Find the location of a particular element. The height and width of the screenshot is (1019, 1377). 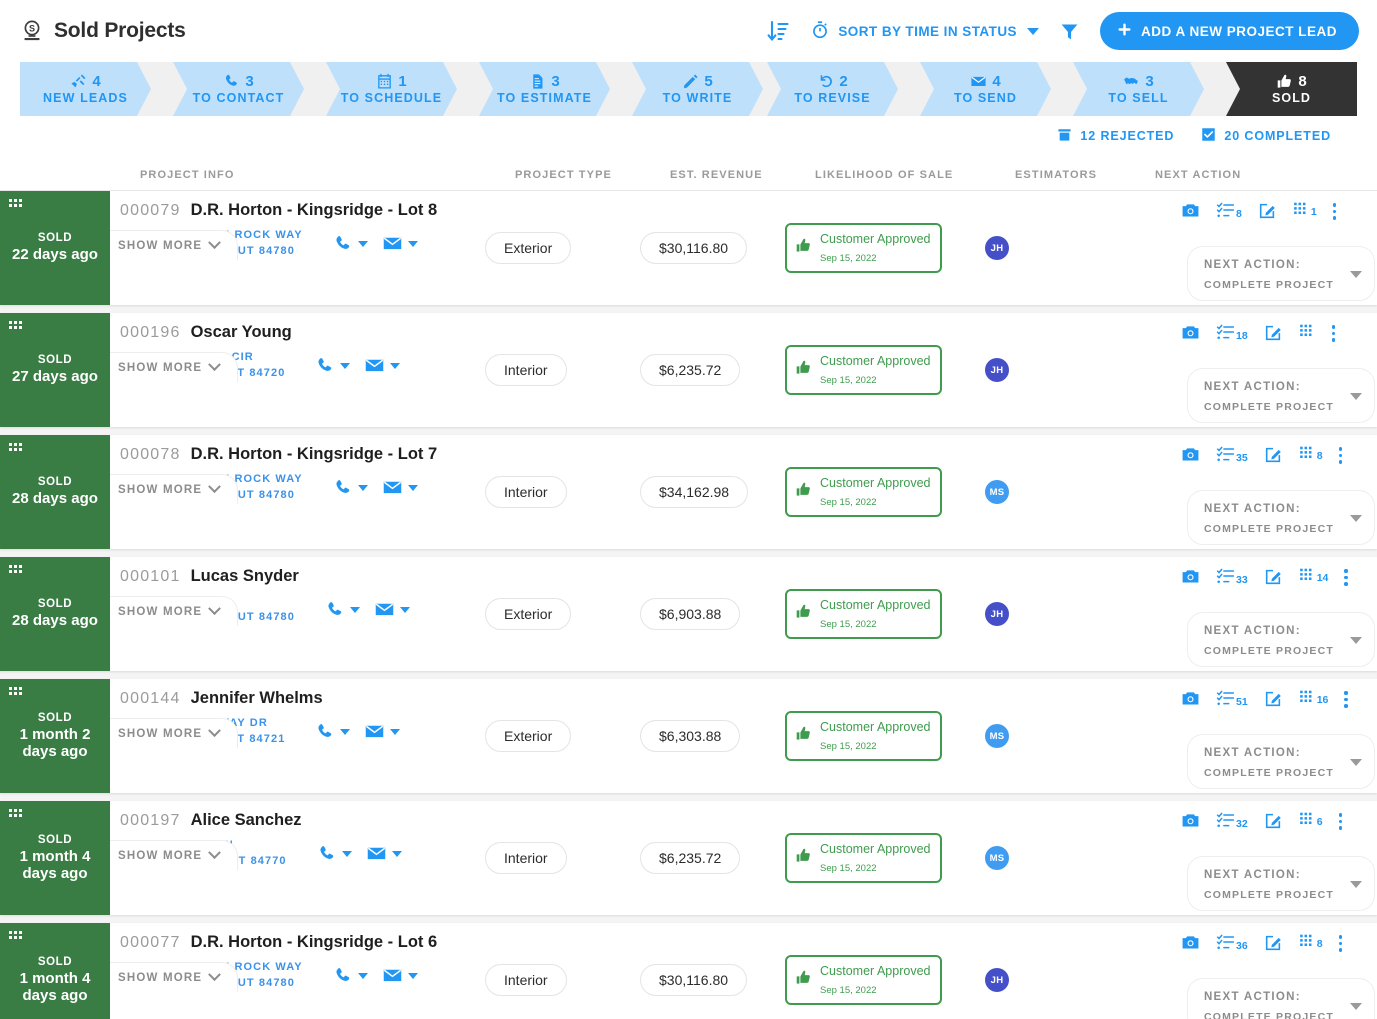

sub-stat-rejected: 12 REJECTED is located at coordinates (1115, 136).